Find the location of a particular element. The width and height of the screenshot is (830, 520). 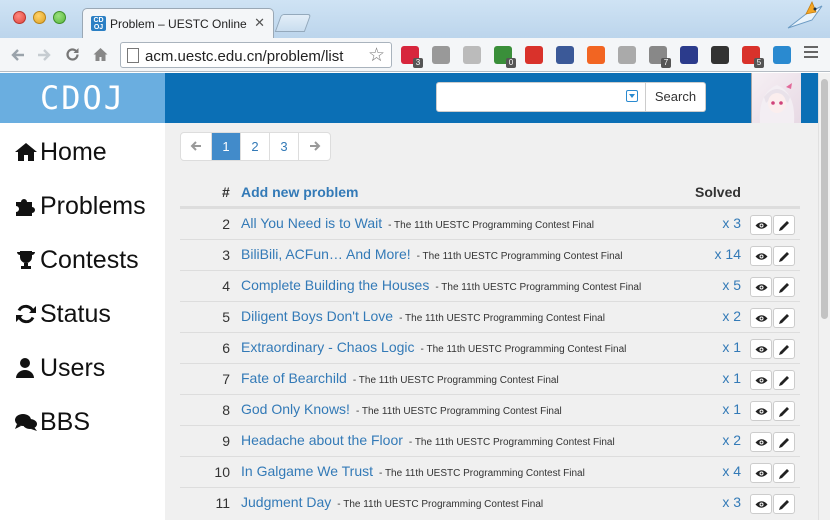

forward-arrow-icon is located at coordinates (44, 55).